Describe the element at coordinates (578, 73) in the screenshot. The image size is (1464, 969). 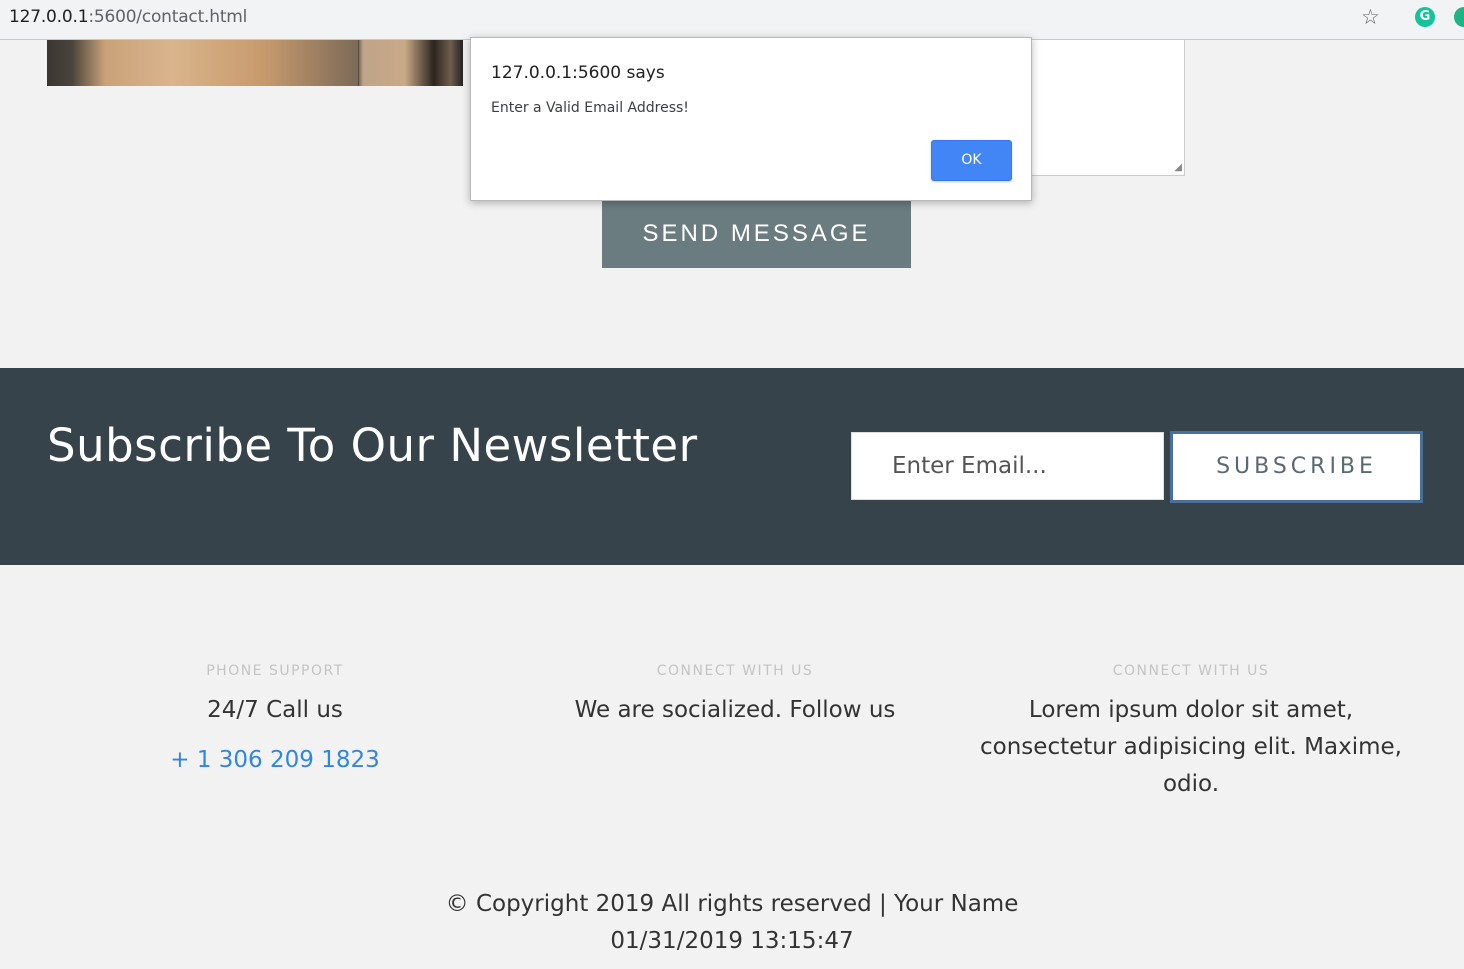
I see `dialog-title: 127.0.0.1:5600 says` at that location.